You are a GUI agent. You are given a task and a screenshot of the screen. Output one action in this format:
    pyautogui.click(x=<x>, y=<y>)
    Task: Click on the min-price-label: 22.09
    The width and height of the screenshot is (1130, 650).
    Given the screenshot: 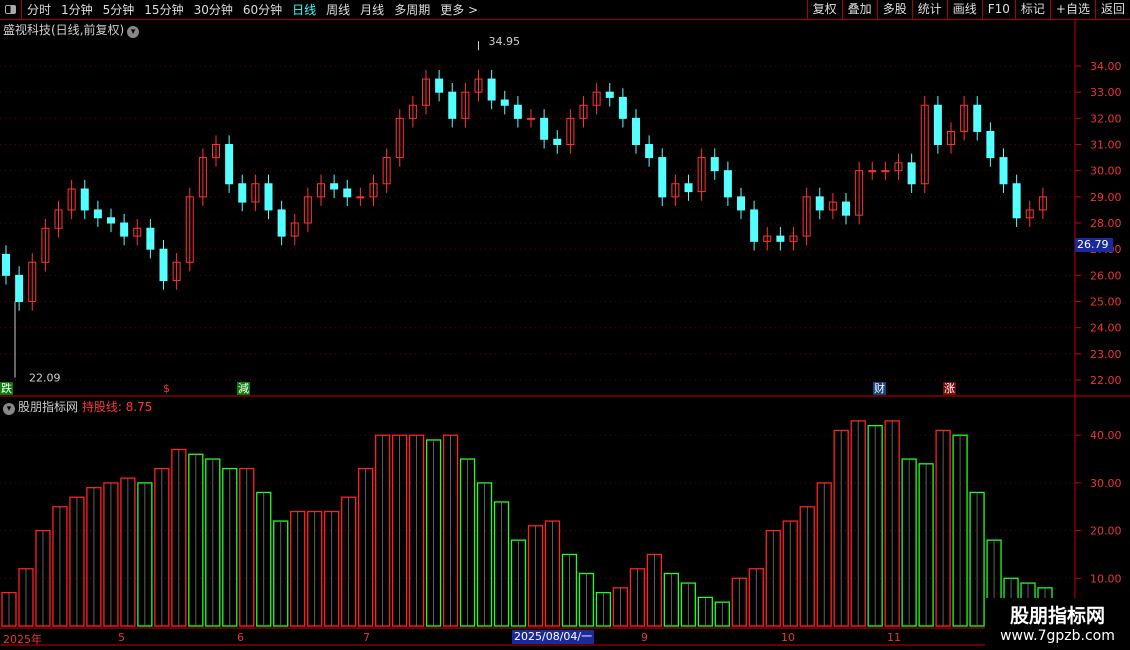 What is the action you would take?
    pyautogui.click(x=45, y=378)
    